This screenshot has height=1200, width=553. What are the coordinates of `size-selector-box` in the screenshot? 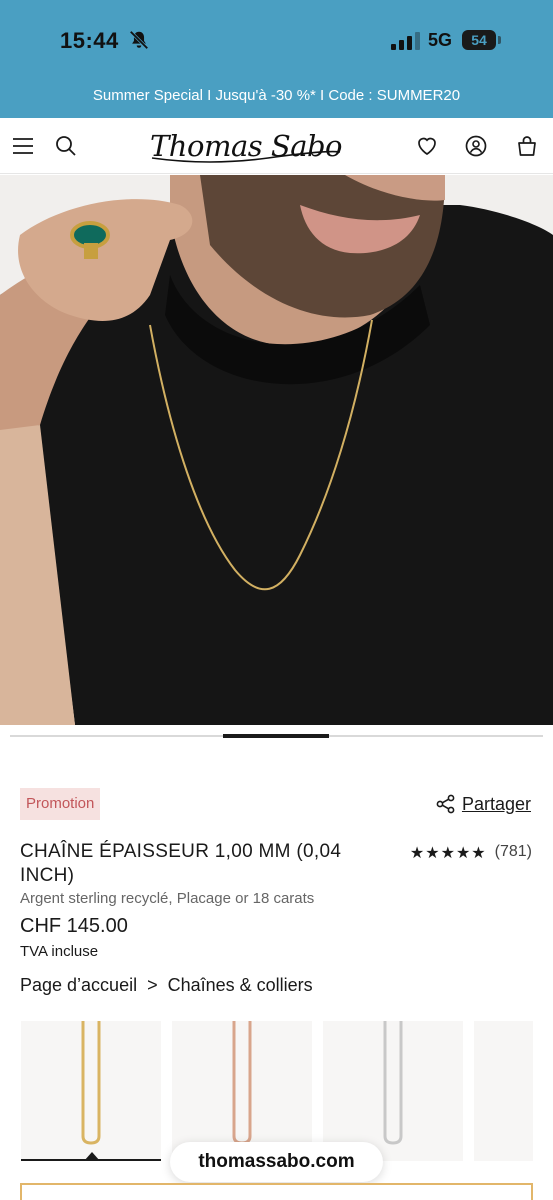 It's located at (276, 1191).